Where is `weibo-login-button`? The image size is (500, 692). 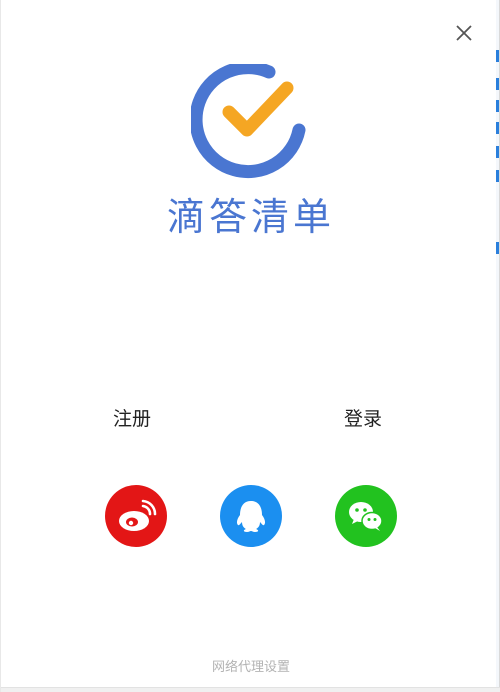 weibo-login-button is located at coordinates (136, 516).